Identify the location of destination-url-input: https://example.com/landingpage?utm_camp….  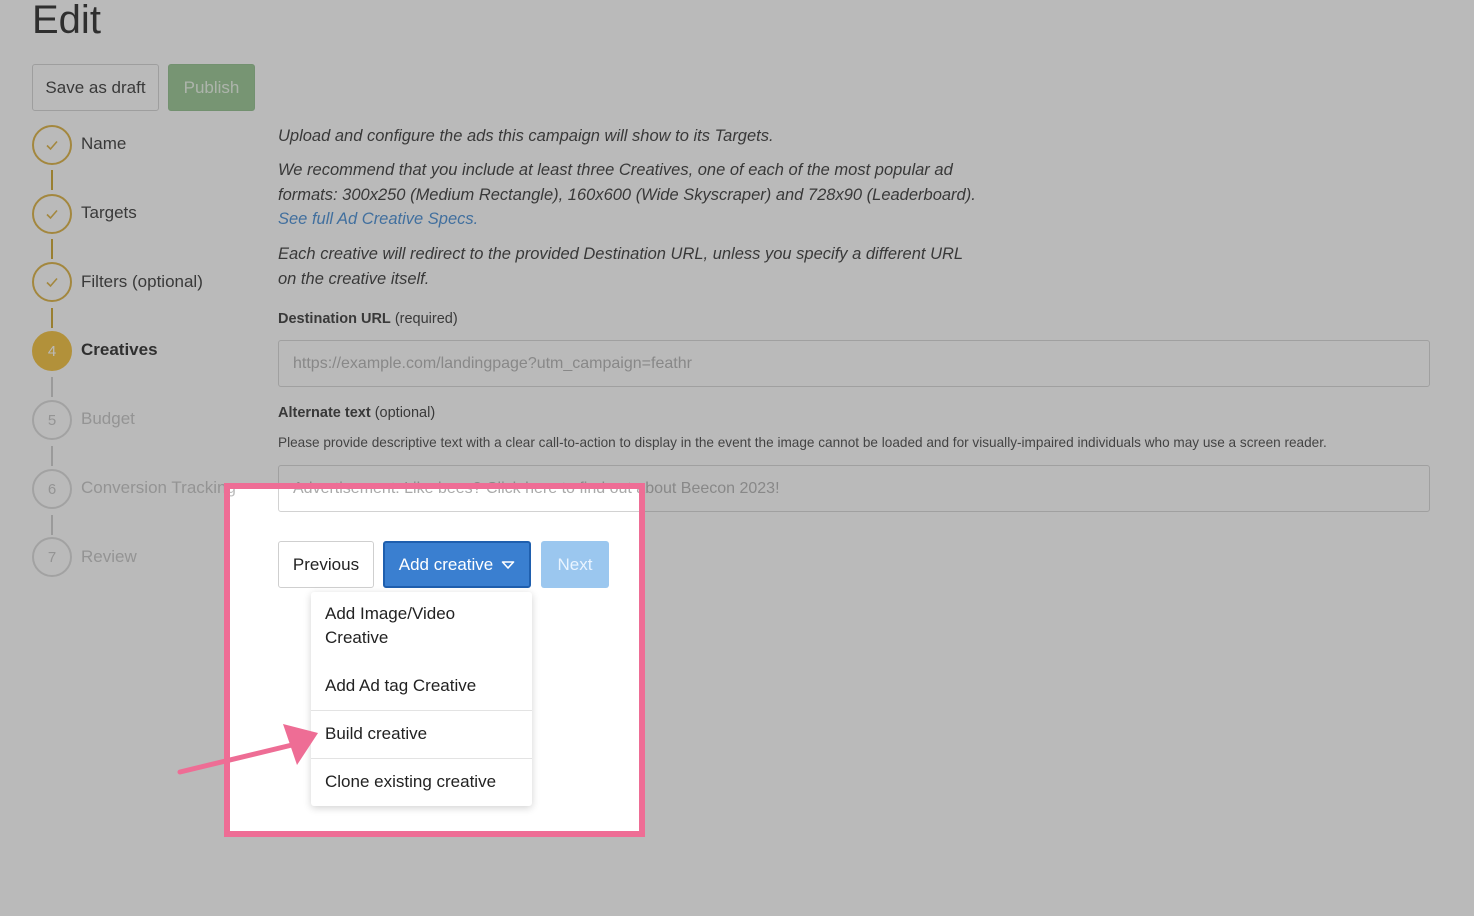
(854, 363).